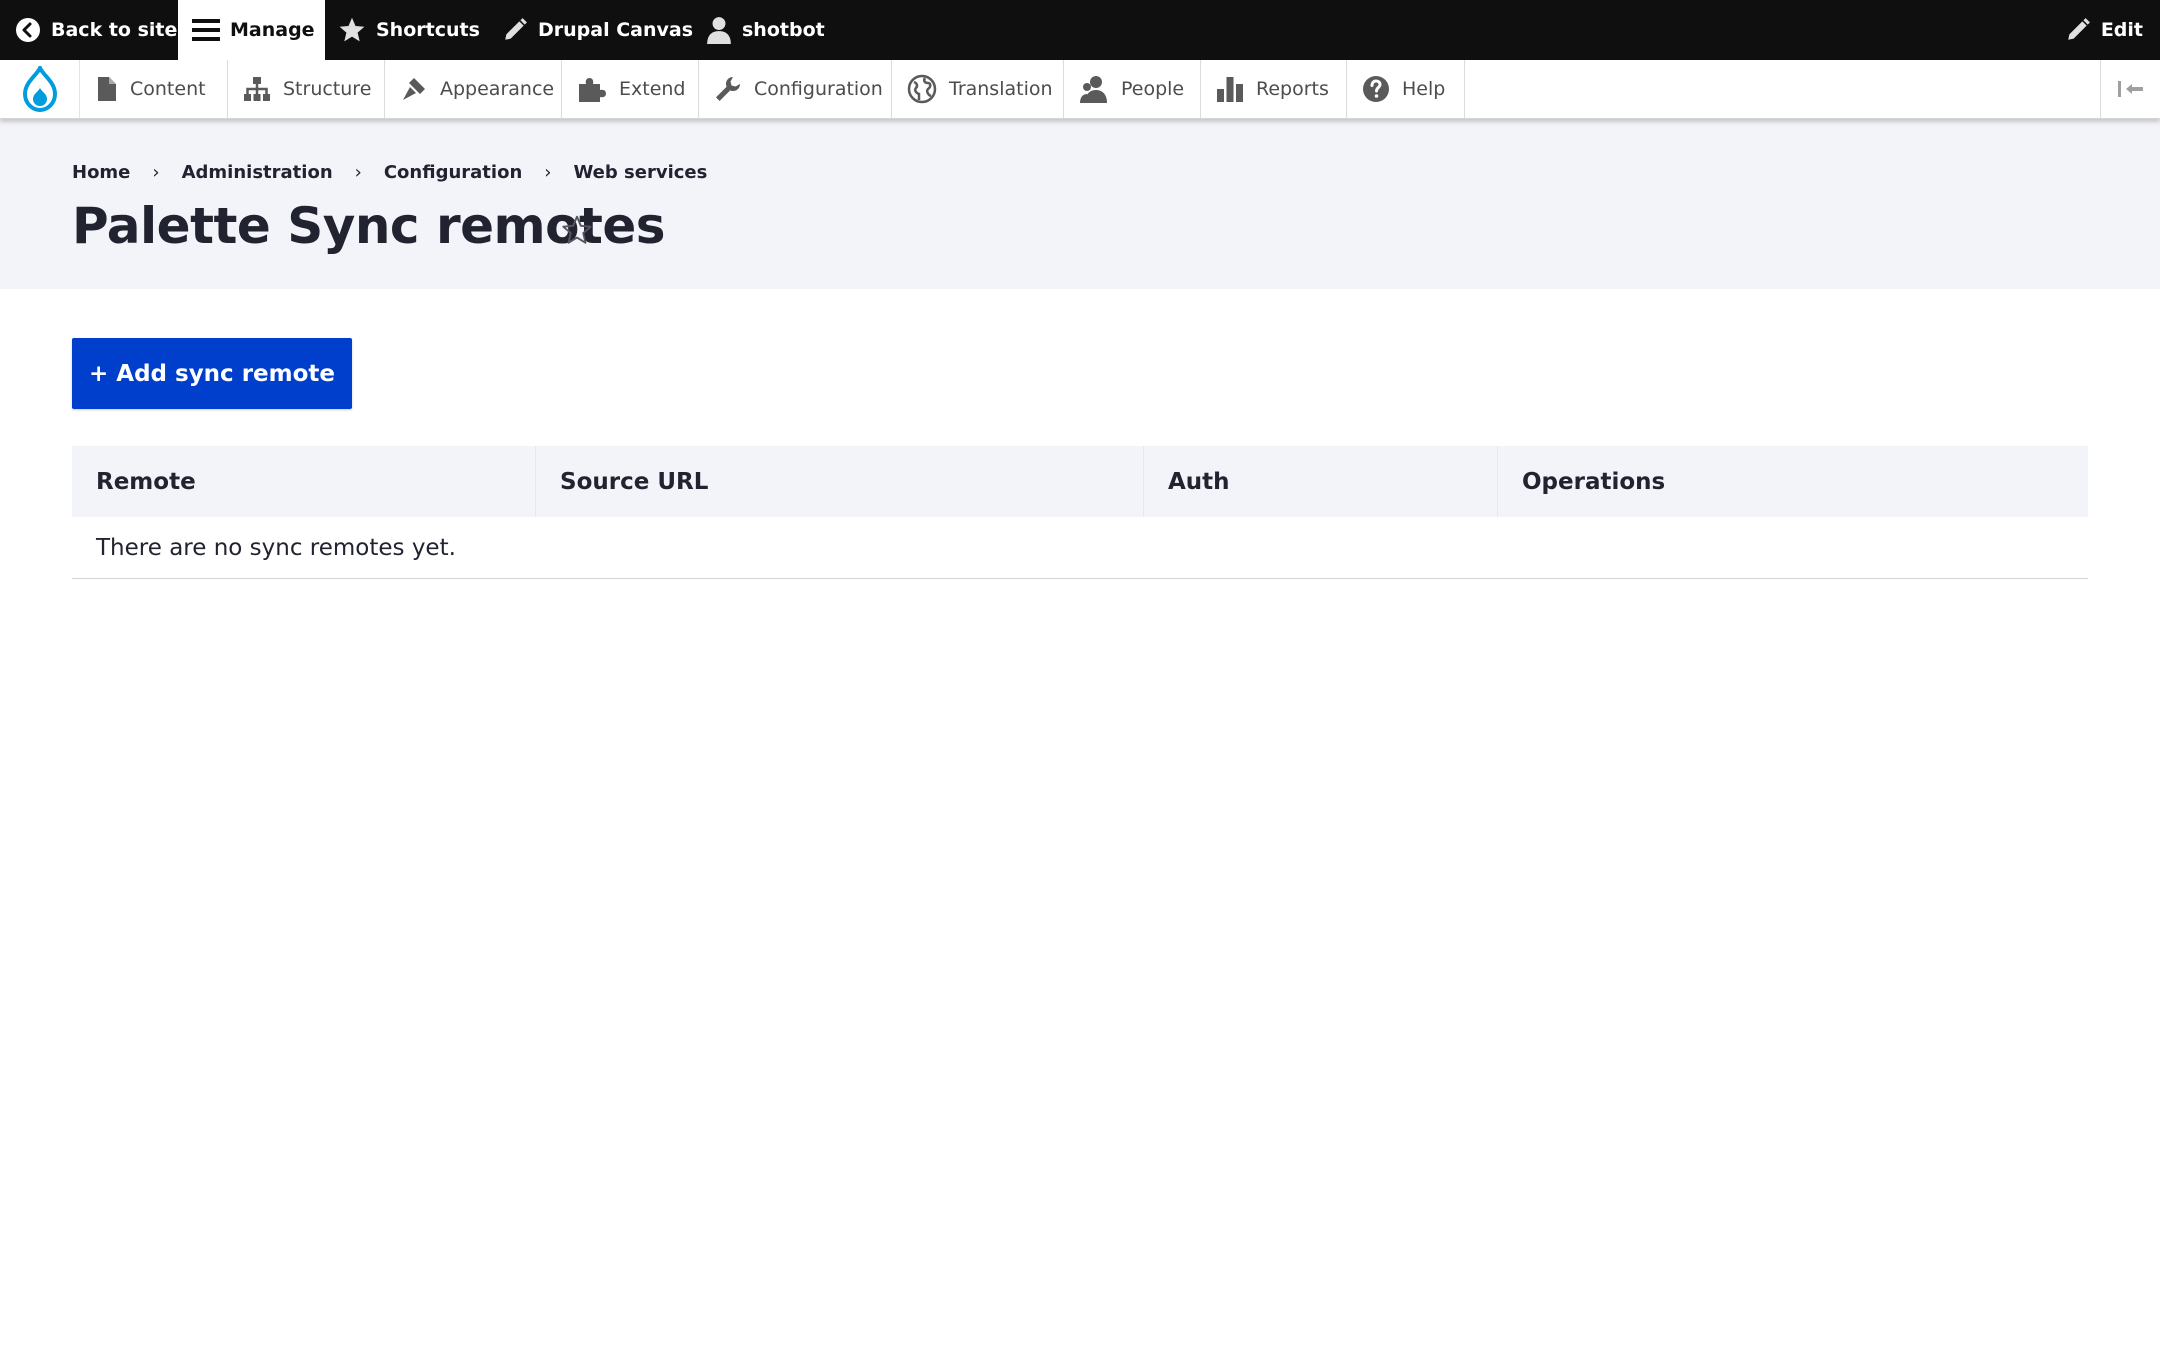  I want to click on tray-item-label: Content, so click(168, 89).